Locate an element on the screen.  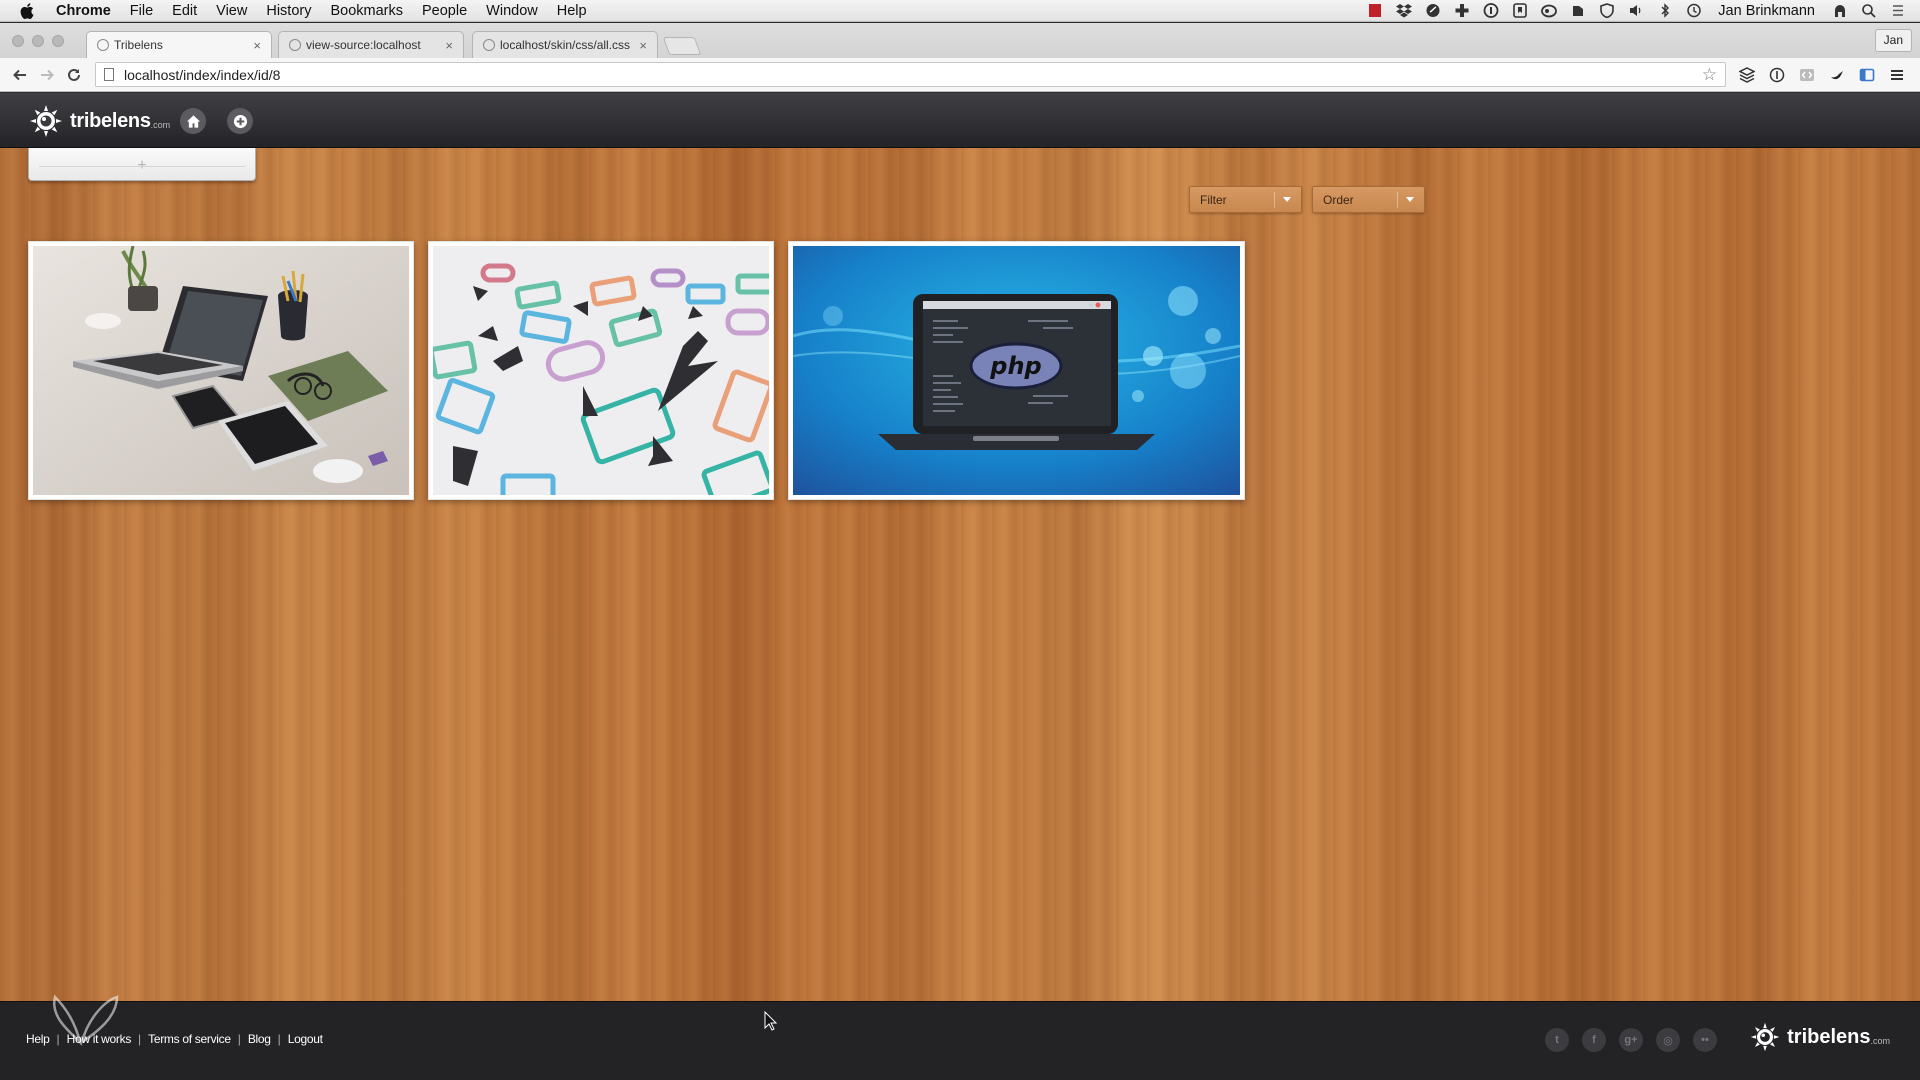
filter-label: Filter is located at coordinates (1213, 199).